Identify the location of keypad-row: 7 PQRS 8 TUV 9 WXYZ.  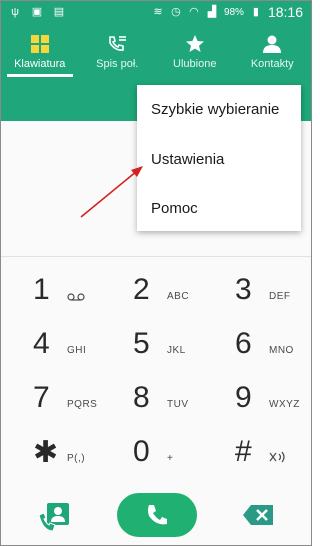
(156, 398).